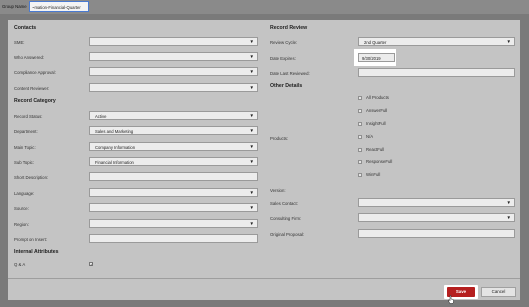  Describe the element at coordinates (284, 42) in the screenshot. I see `review-cycle-label: Review Cycle:` at that location.